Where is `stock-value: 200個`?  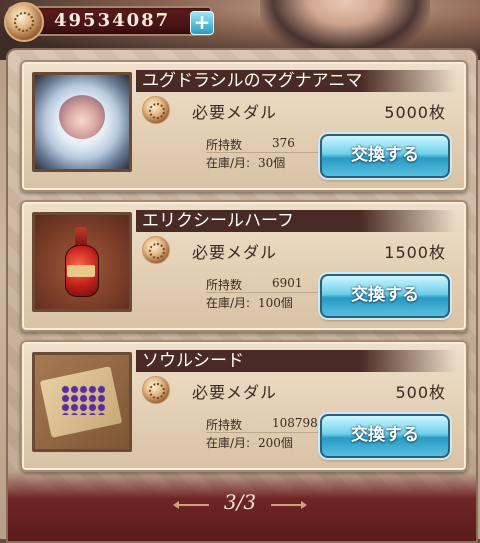
stock-value: 200個 is located at coordinates (275, 443).